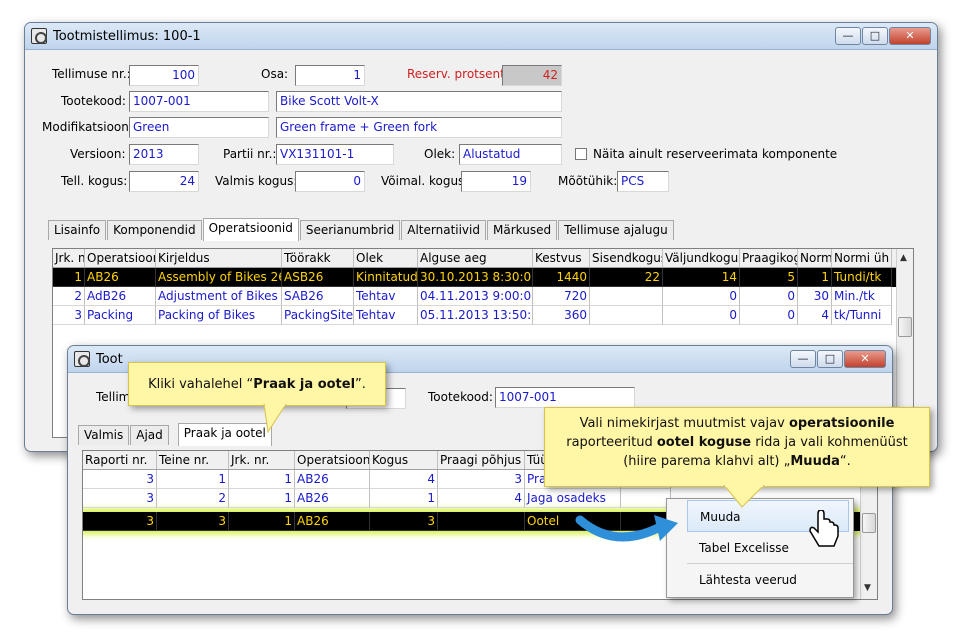 Image resolution: width=960 pixels, height=640 pixels. I want to click on col-header: Kogus, so click(404, 460).